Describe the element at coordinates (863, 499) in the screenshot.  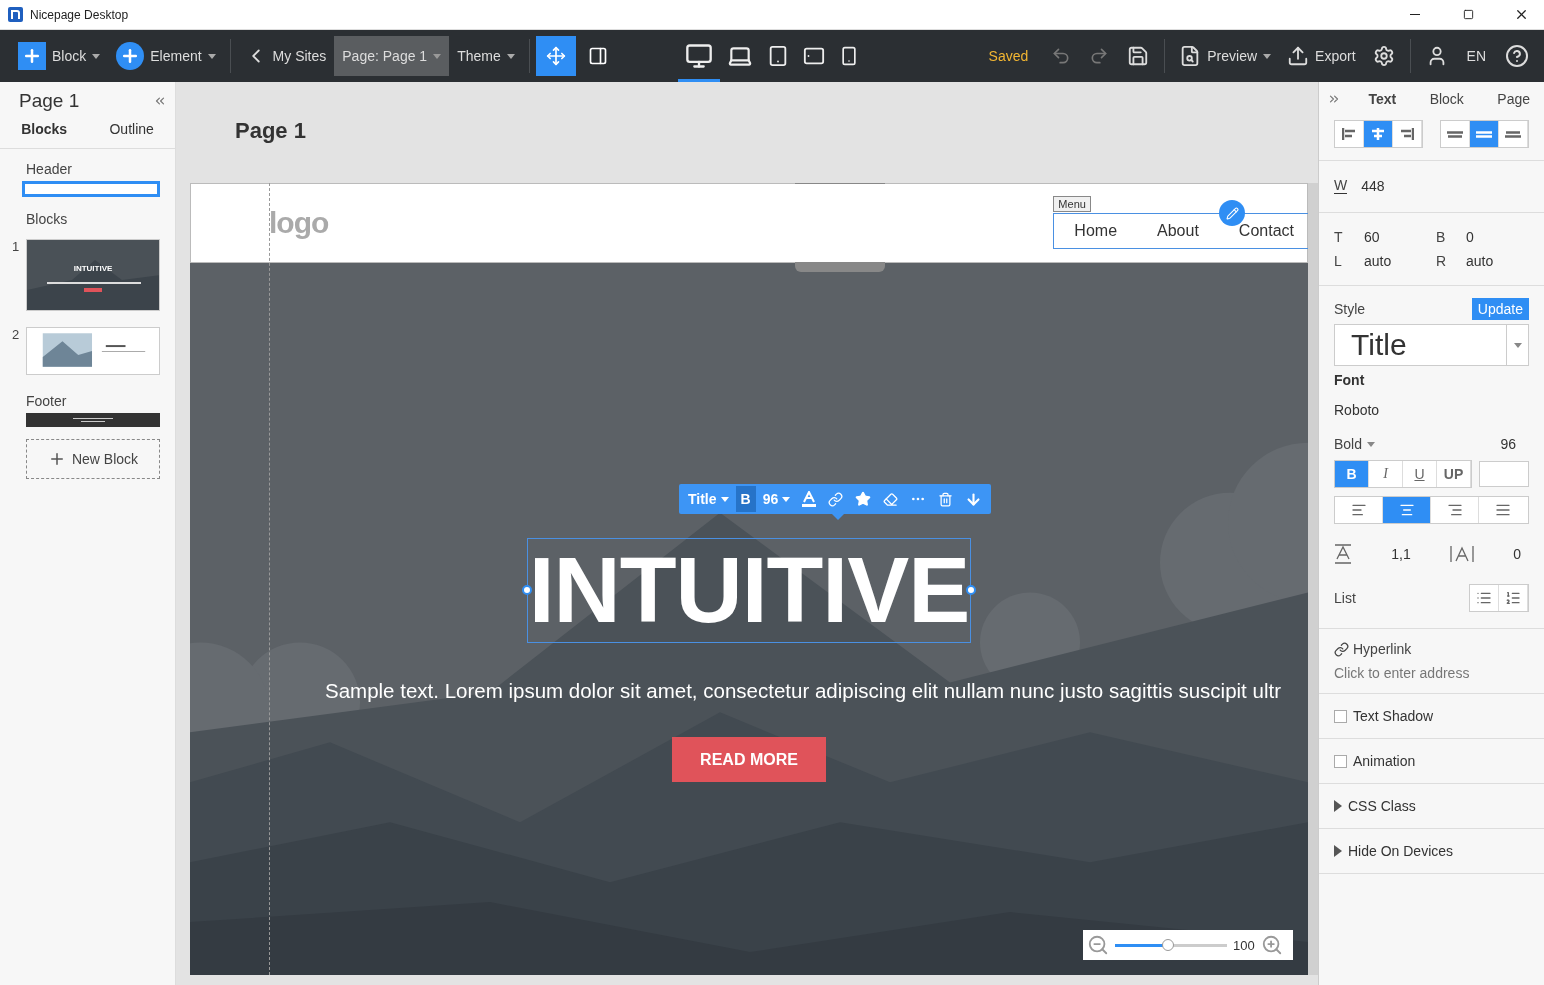
I see `star-icon` at that location.